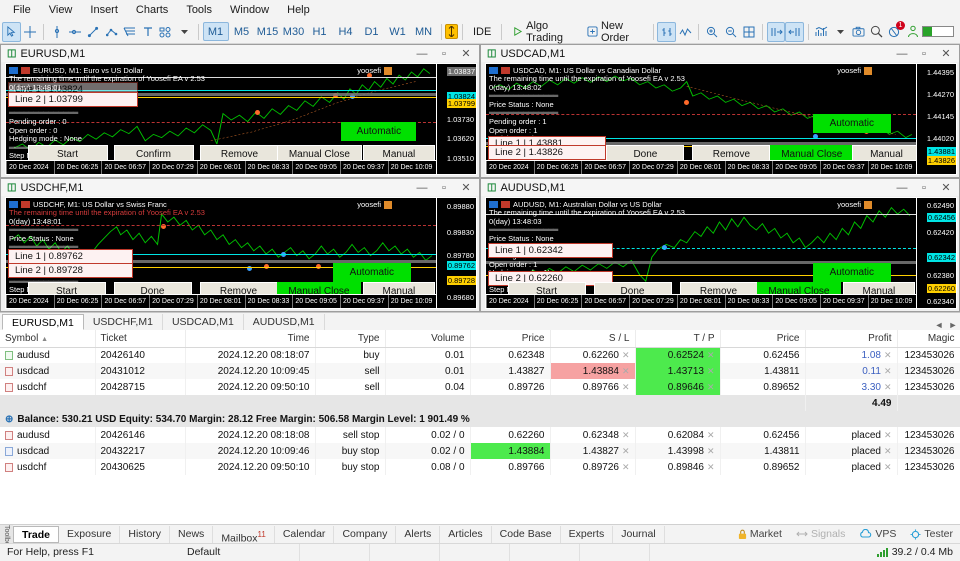 The image size is (960, 561). Describe the element at coordinates (794, 31) in the screenshot. I see `shift-left-icon` at that location.